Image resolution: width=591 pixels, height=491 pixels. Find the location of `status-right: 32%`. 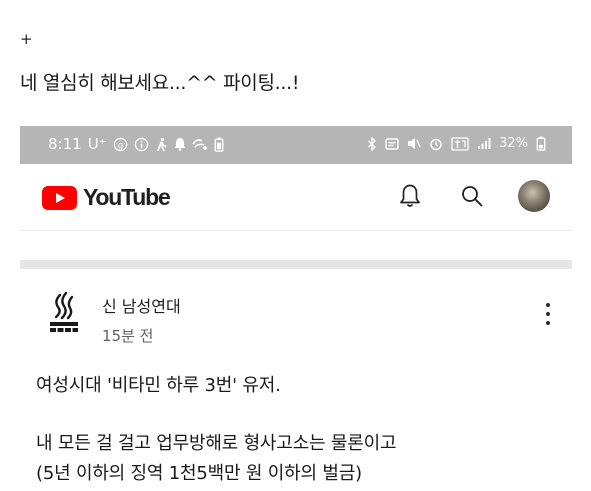

status-right: 32% is located at coordinates (456, 143).